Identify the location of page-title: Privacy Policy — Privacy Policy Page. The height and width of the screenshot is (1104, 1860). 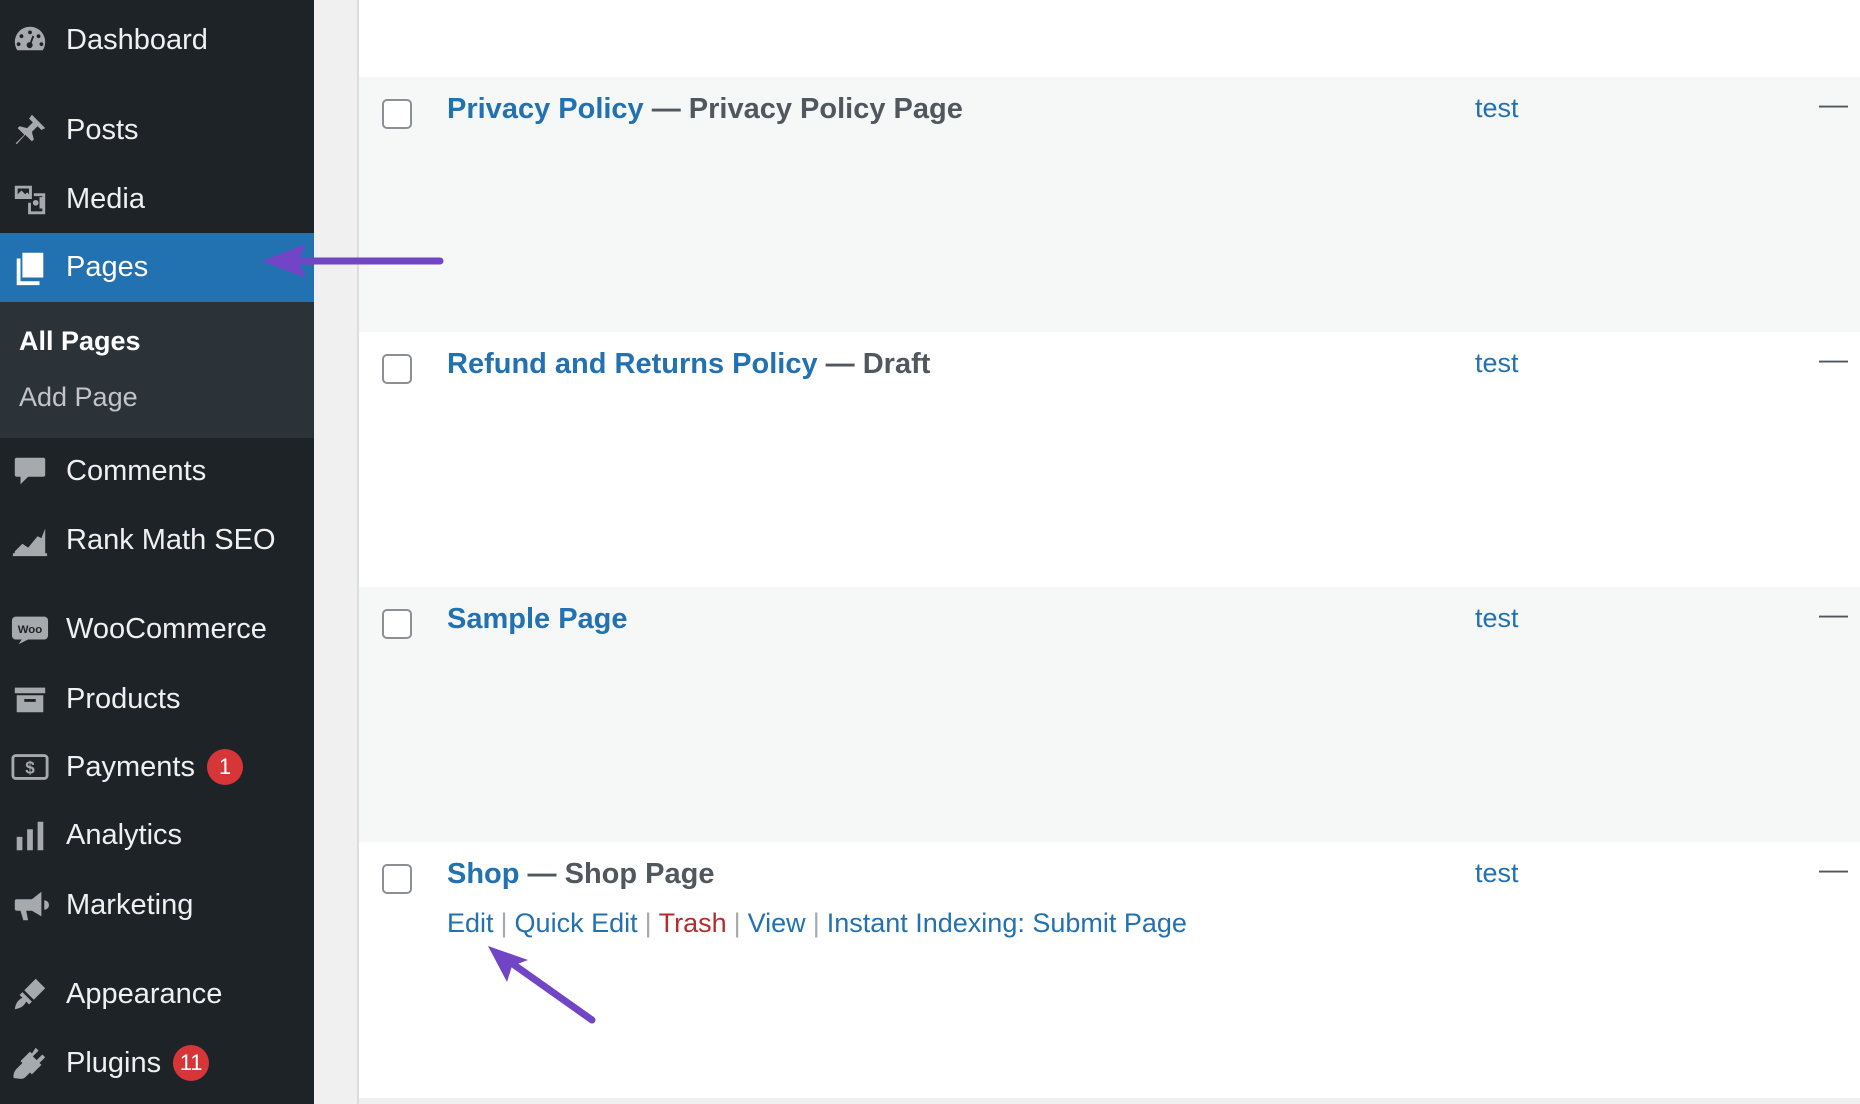
(705, 109).